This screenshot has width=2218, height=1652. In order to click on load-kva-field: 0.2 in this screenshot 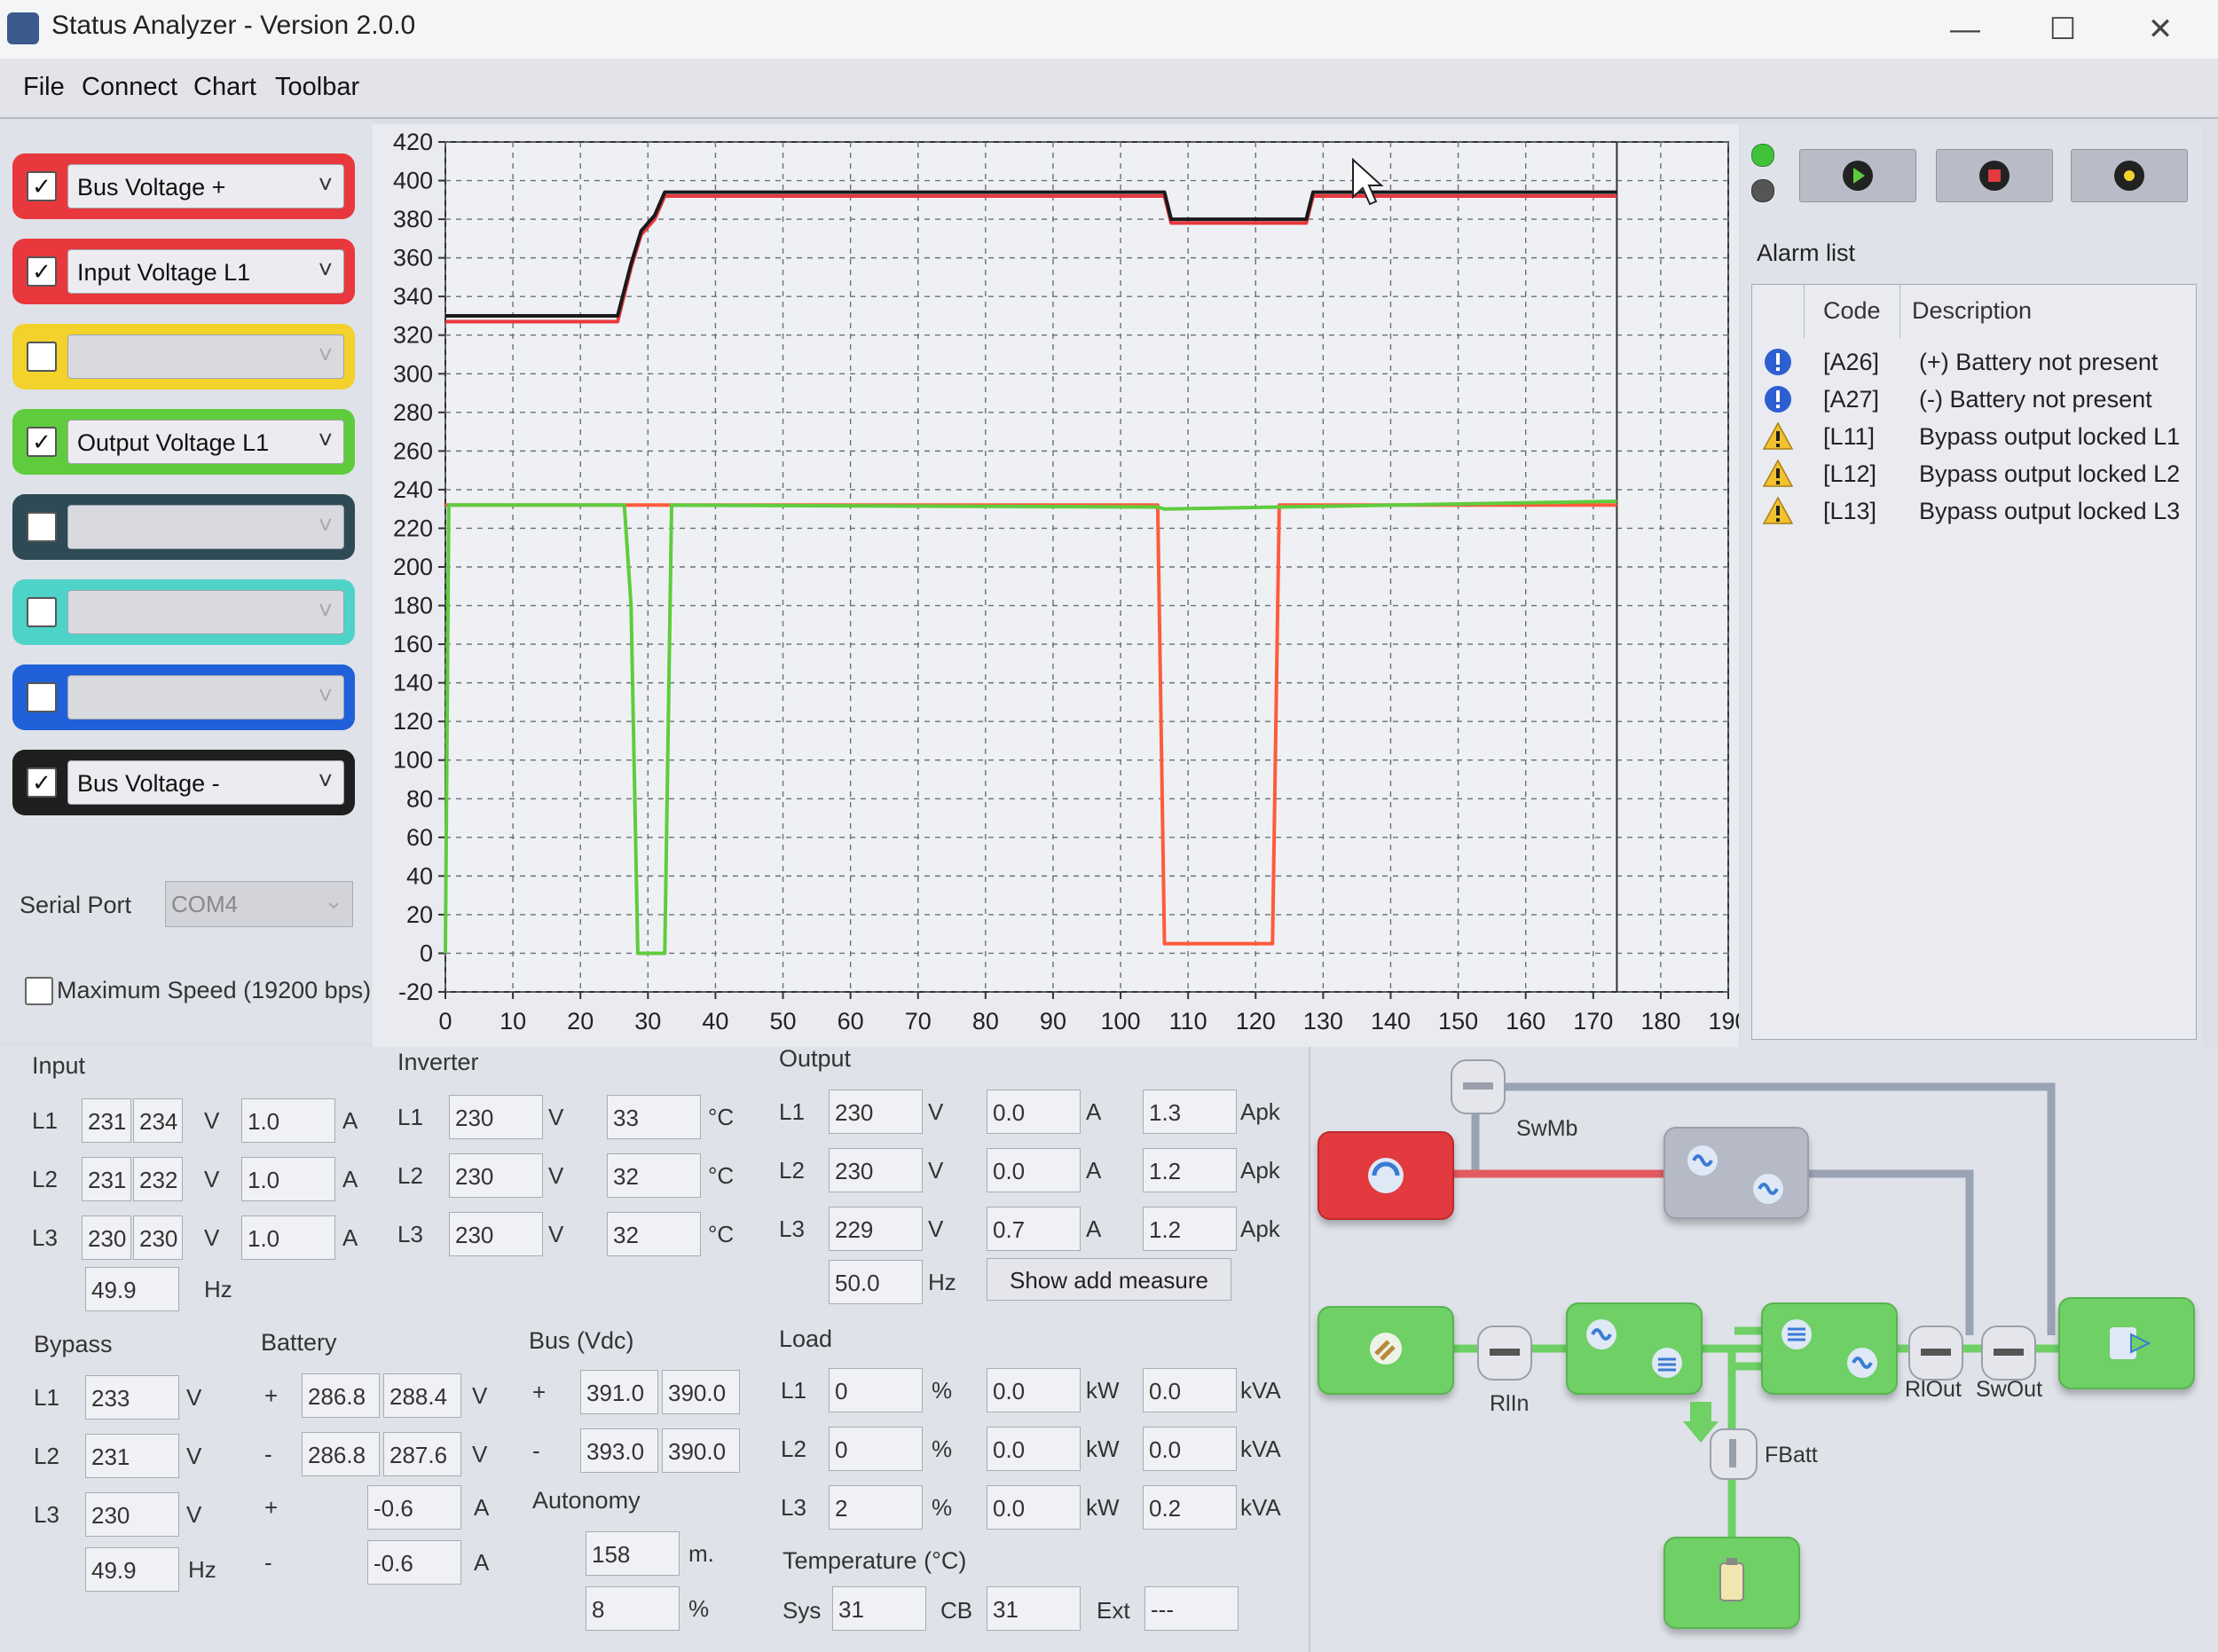, I will do `click(1190, 1508)`.